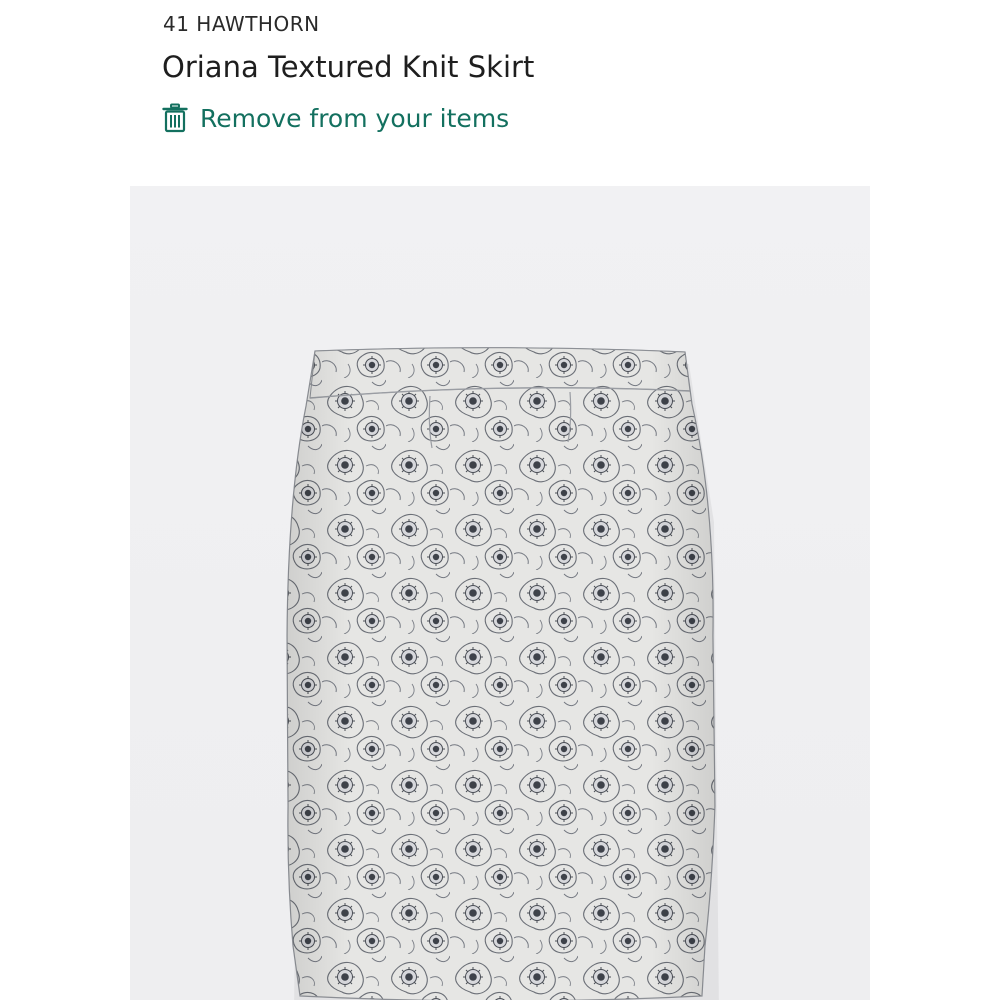 This screenshot has height=1000, width=1000. Describe the element at coordinates (348, 67) in the screenshot. I see `product-title: Oriana Textured Knit Skirt` at that location.